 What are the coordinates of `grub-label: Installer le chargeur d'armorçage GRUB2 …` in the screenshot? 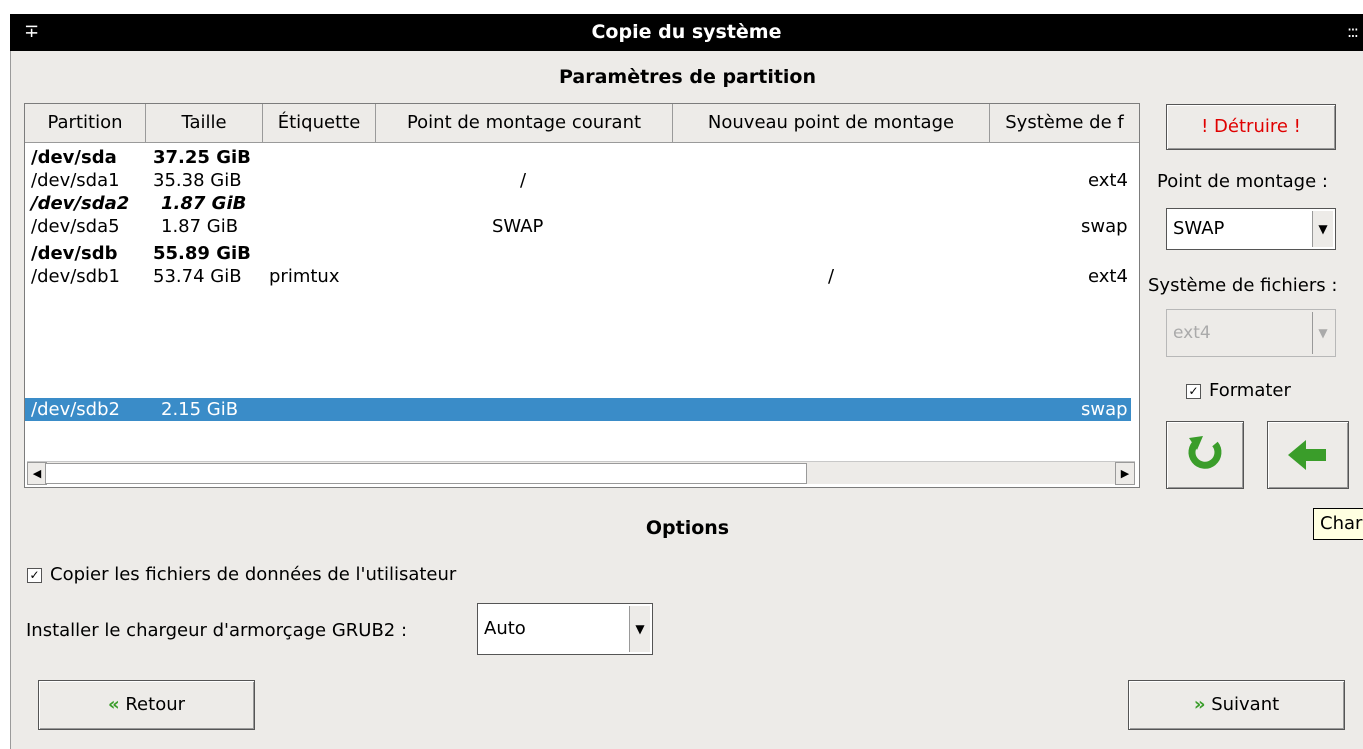 It's located at (217, 630).